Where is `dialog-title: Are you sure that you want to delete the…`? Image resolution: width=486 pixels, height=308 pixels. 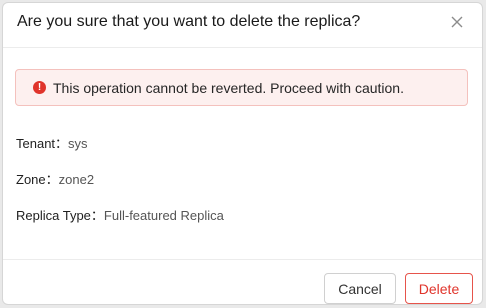
dialog-title: Are you sure that you want to delete the… is located at coordinates (189, 21).